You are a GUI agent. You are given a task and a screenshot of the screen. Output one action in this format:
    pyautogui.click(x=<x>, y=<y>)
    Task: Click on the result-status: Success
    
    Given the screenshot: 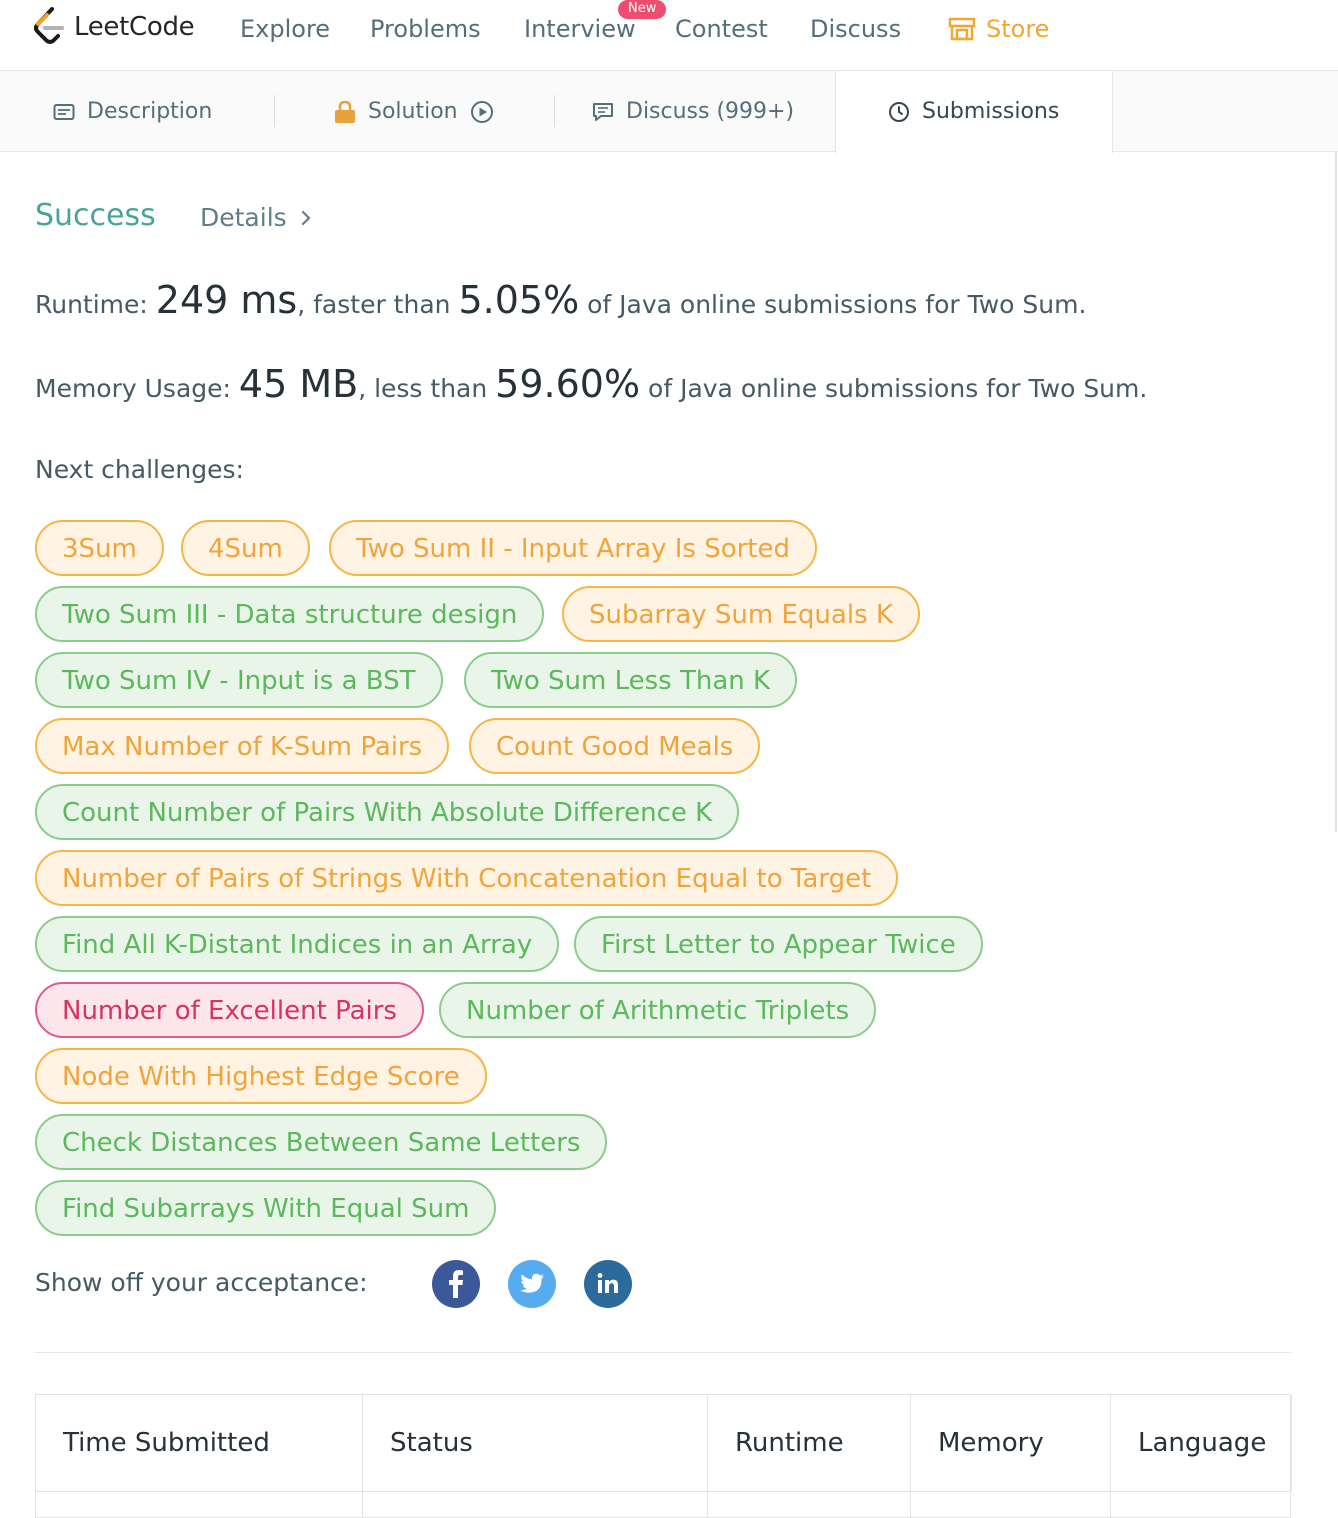 What is the action you would take?
    pyautogui.click(x=95, y=215)
    